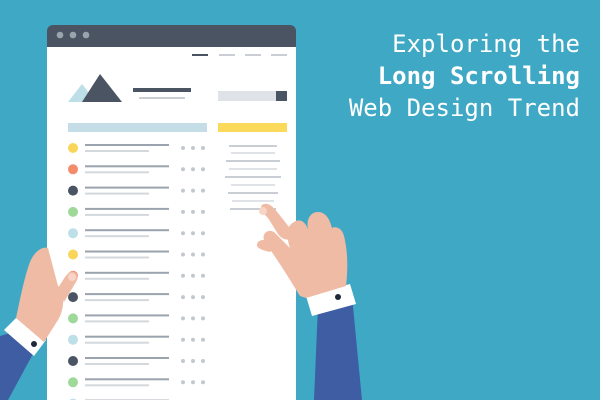 This screenshot has width=600, height=400. What do you see at coordinates (72, 277) in the screenshot?
I see `left-thumbnail` at bounding box center [72, 277].